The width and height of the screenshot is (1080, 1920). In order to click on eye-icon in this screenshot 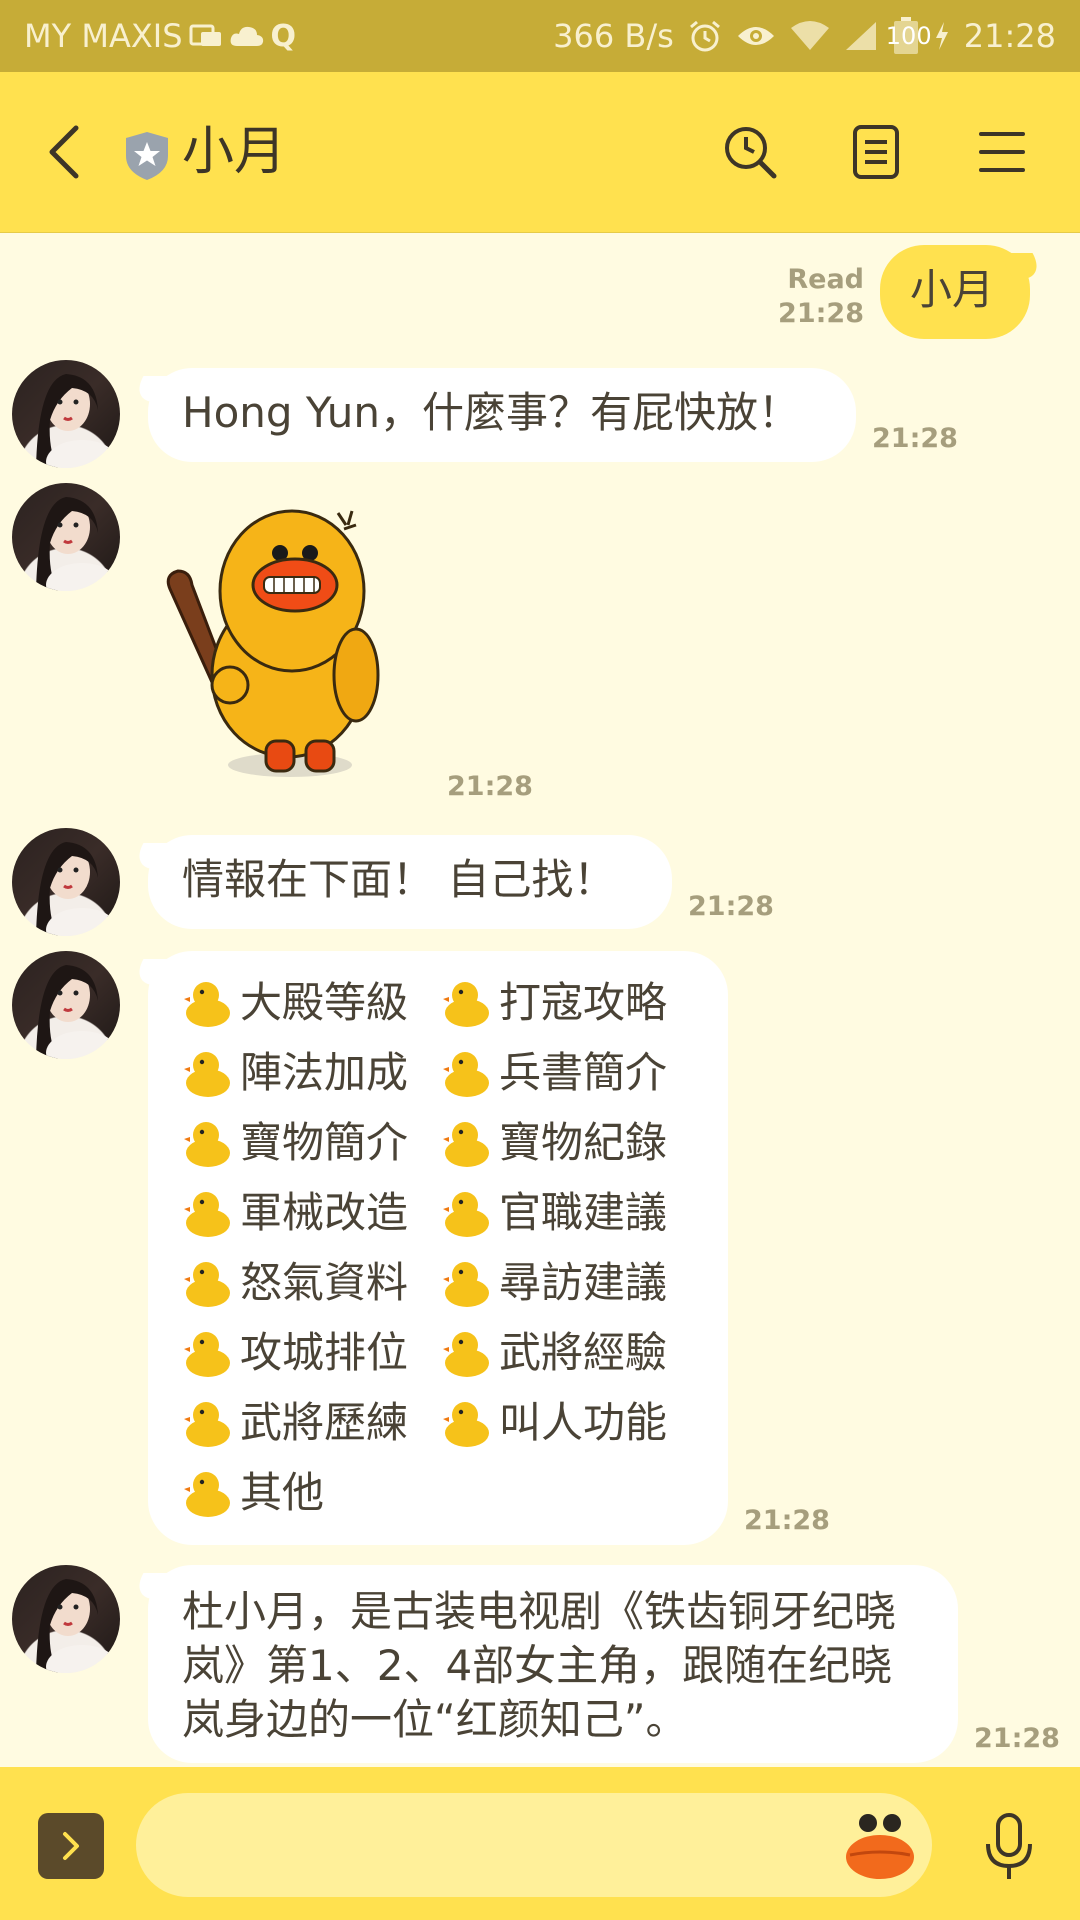, I will do `click(756, 36)`.